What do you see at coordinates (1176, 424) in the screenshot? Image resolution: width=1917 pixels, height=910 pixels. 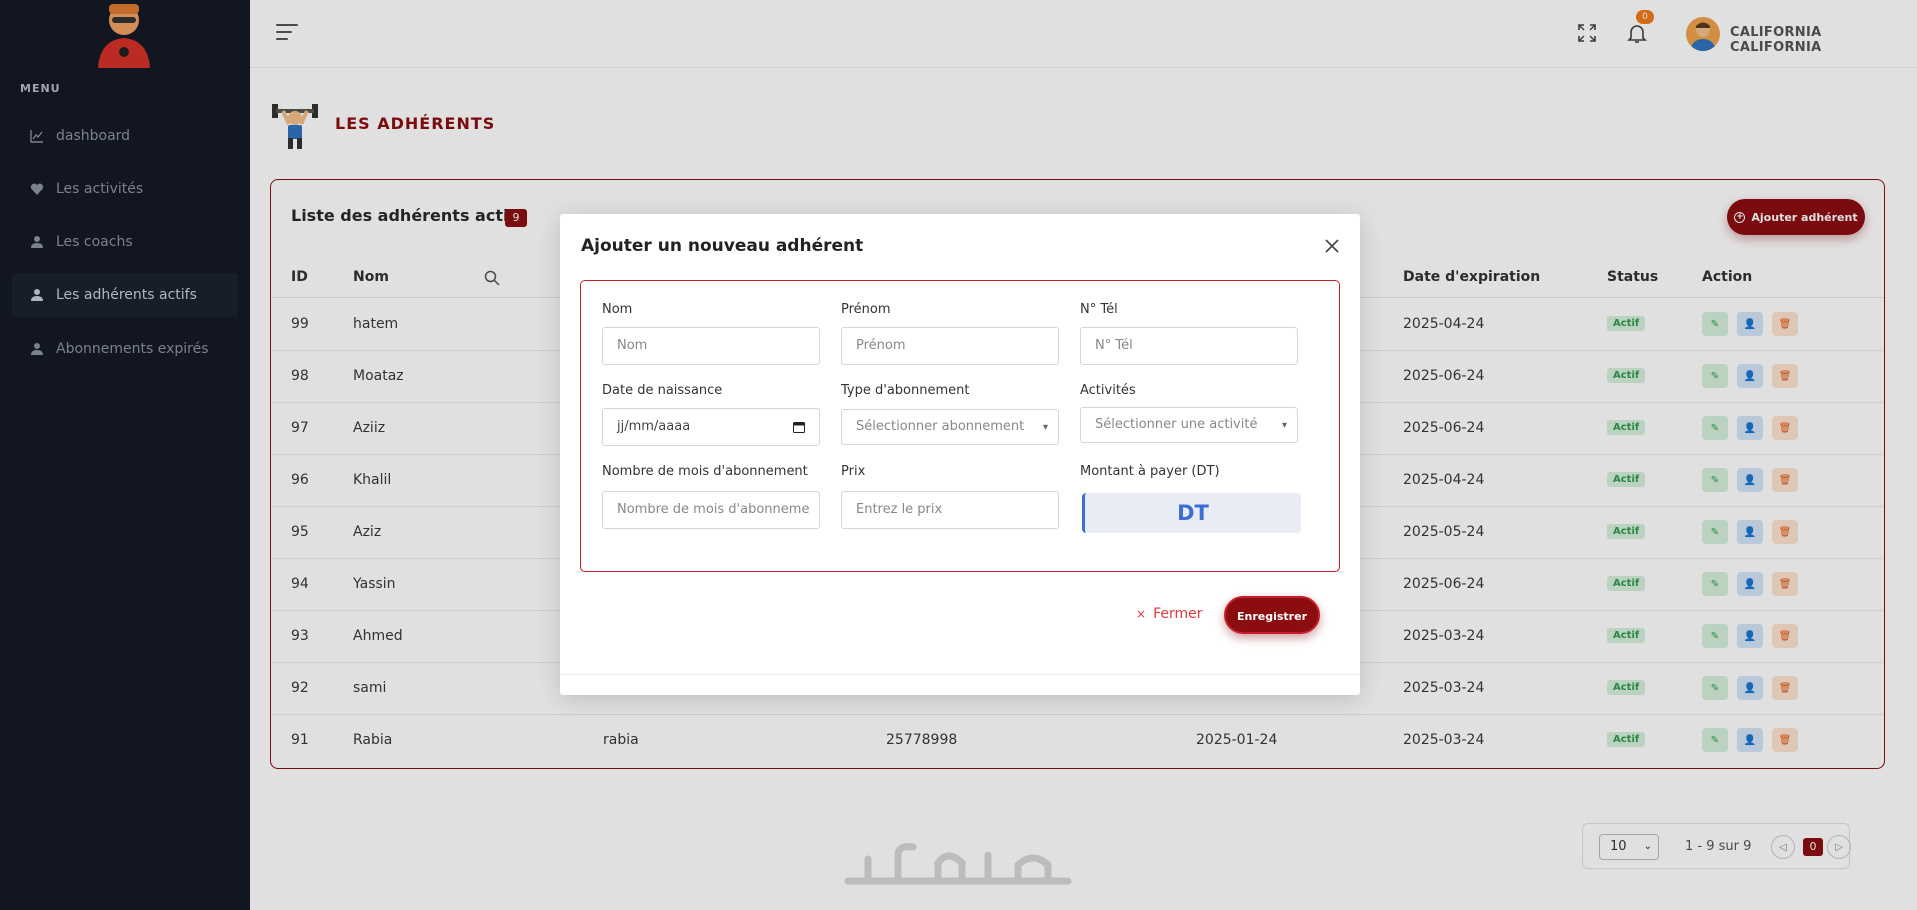 I see `activites-value: Sélectionner une activité` at bounding box center [1176, 424].